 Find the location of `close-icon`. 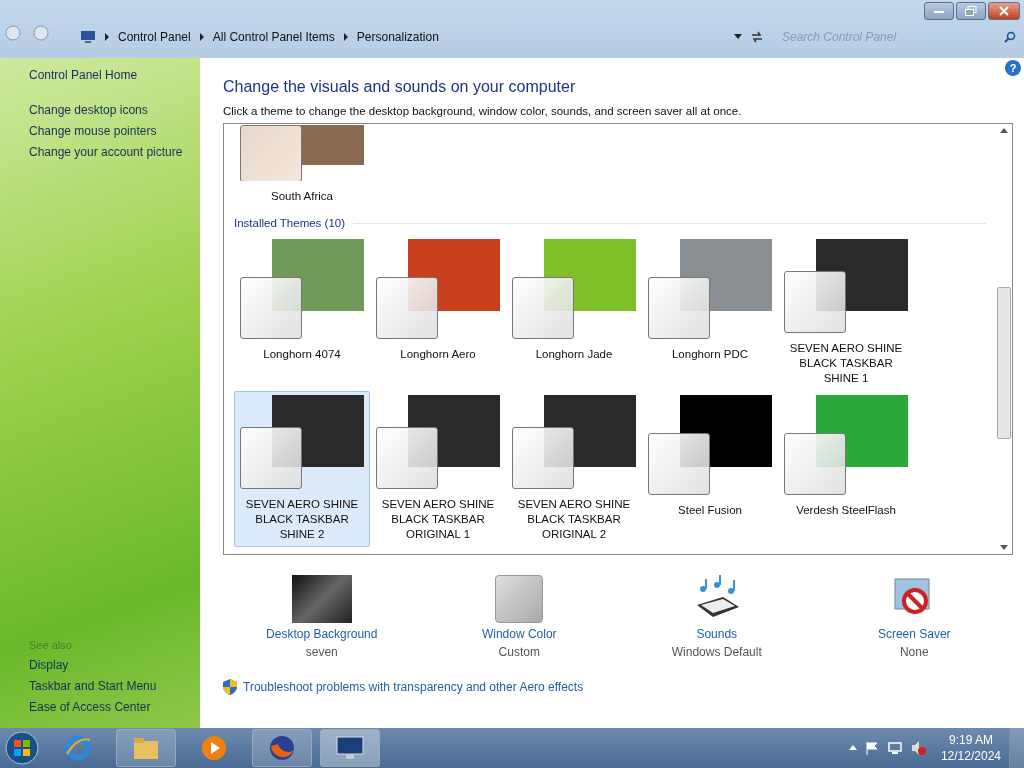

close-icon is located at coordinates (1004, 11).